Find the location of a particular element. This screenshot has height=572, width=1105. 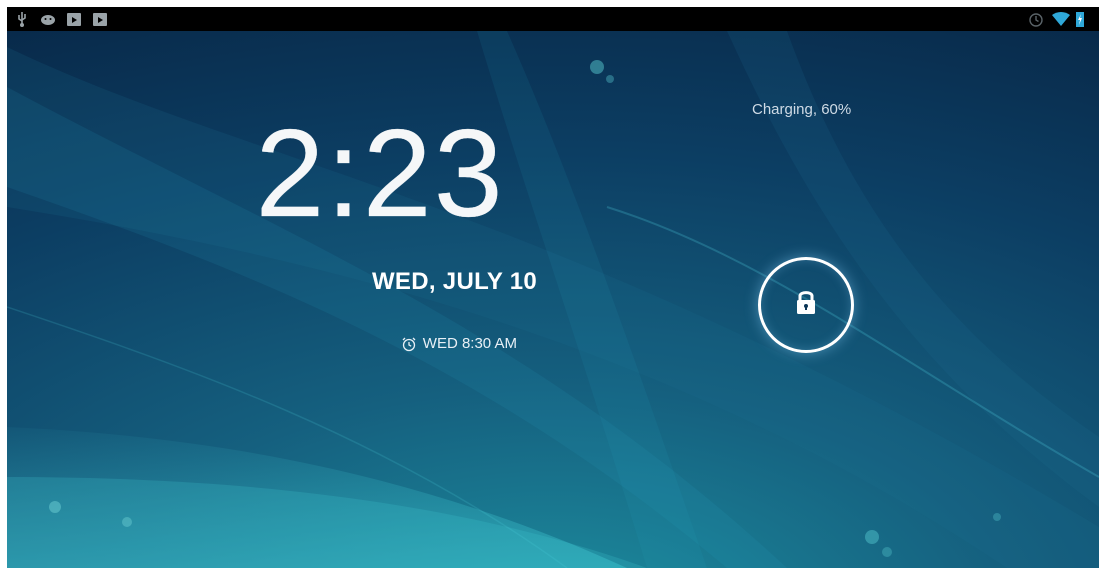

wifi-icon is located at coordinates (1060, 19).